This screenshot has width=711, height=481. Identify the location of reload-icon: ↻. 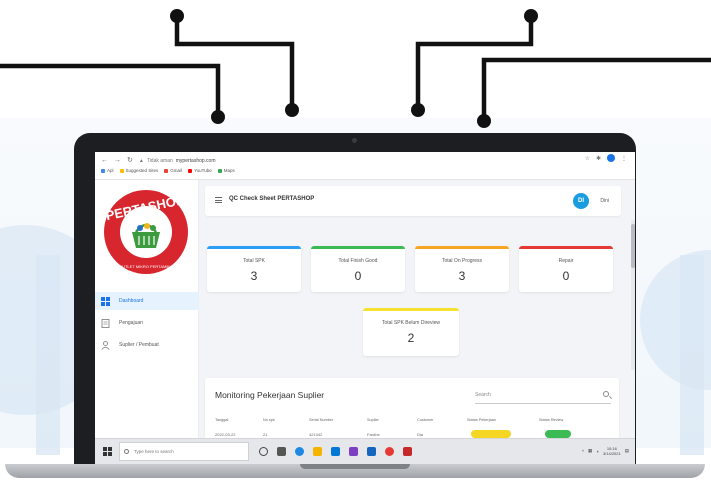
(130, 160).